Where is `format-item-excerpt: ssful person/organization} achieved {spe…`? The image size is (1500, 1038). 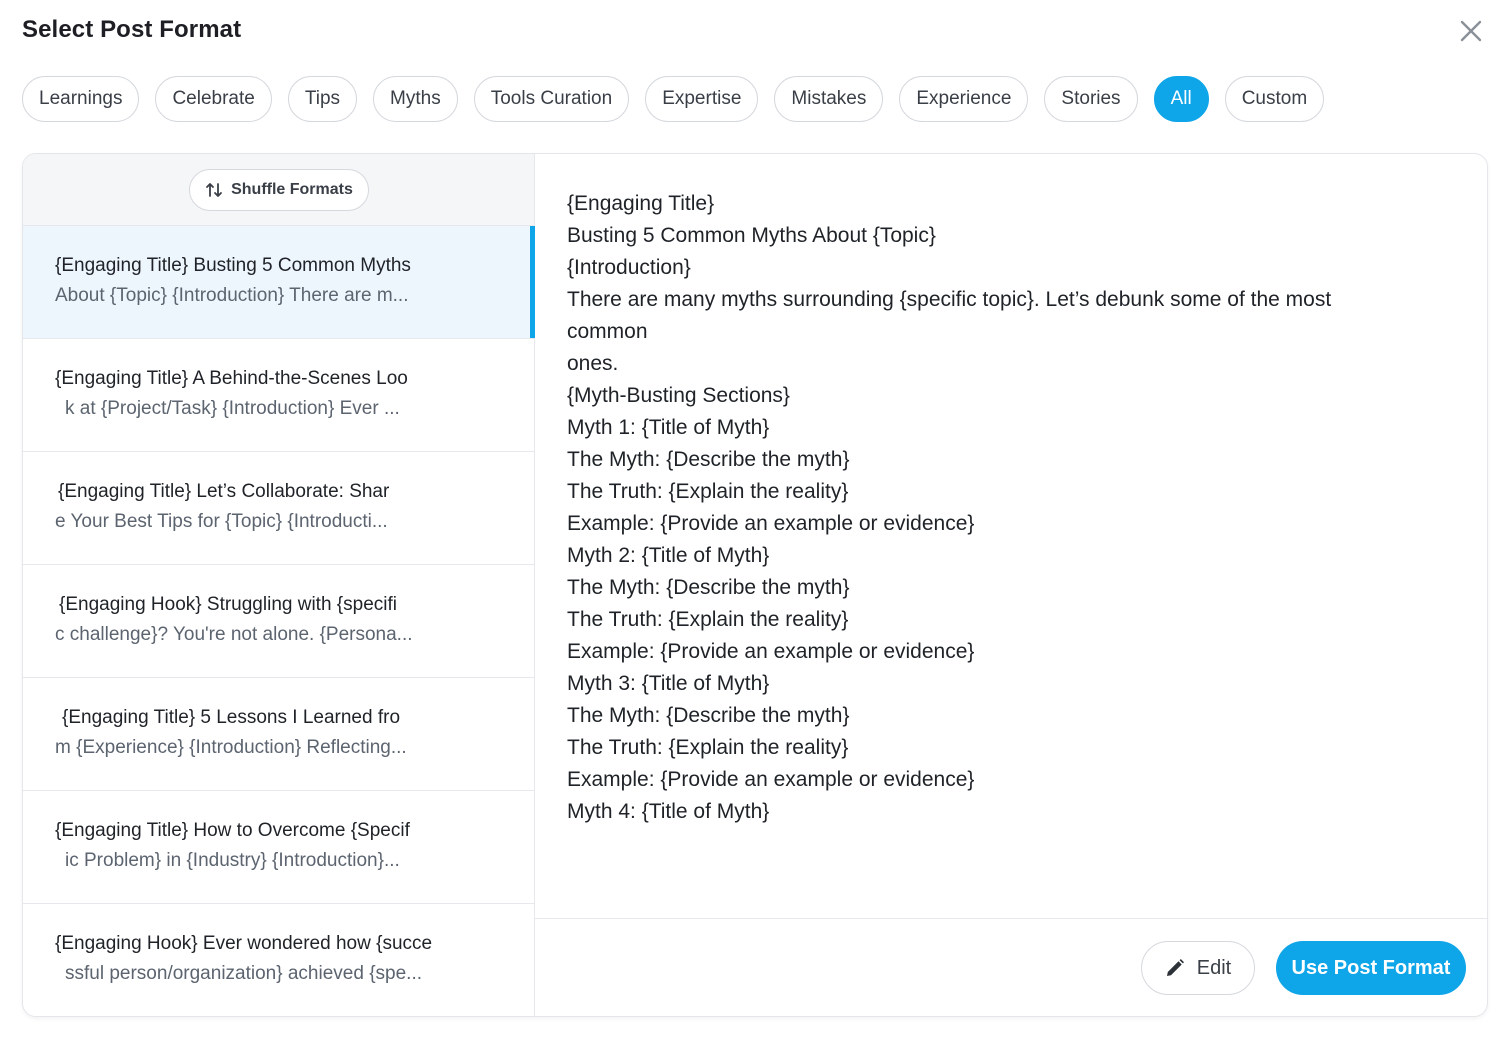
format-item-excerpt: ssful person/organization} achieved {spe… is located at coordinates (244, 973).